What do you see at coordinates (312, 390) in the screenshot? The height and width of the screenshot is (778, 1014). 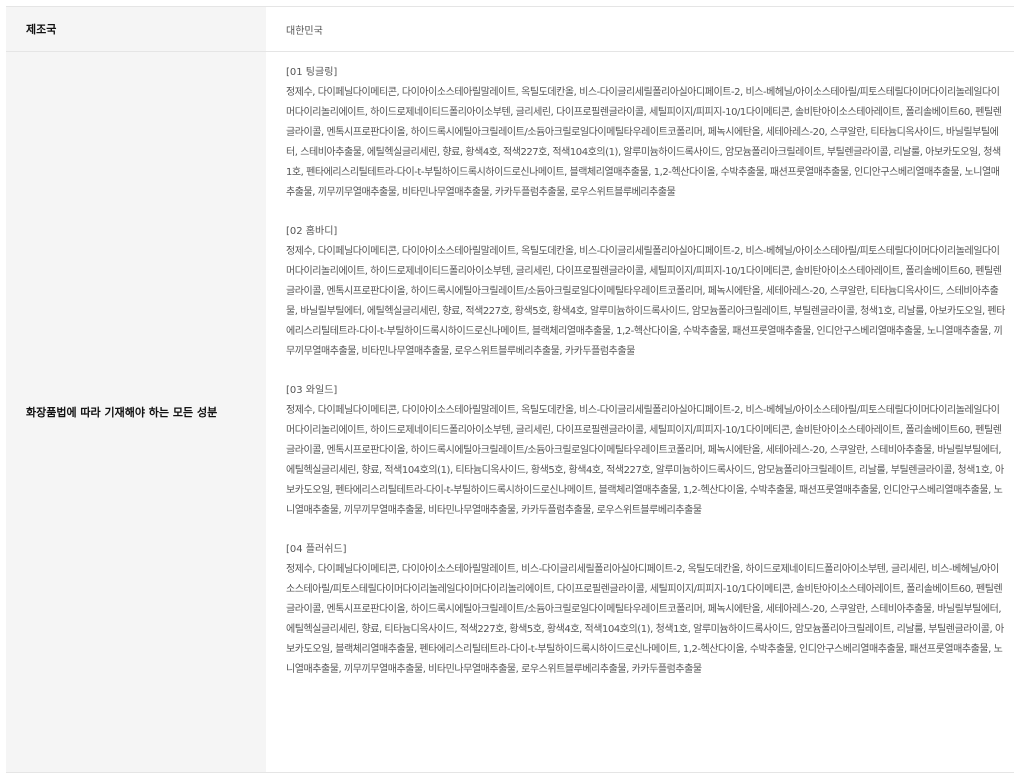 I see `section-title: [03 와일드]` at bounding box center [312, 390].